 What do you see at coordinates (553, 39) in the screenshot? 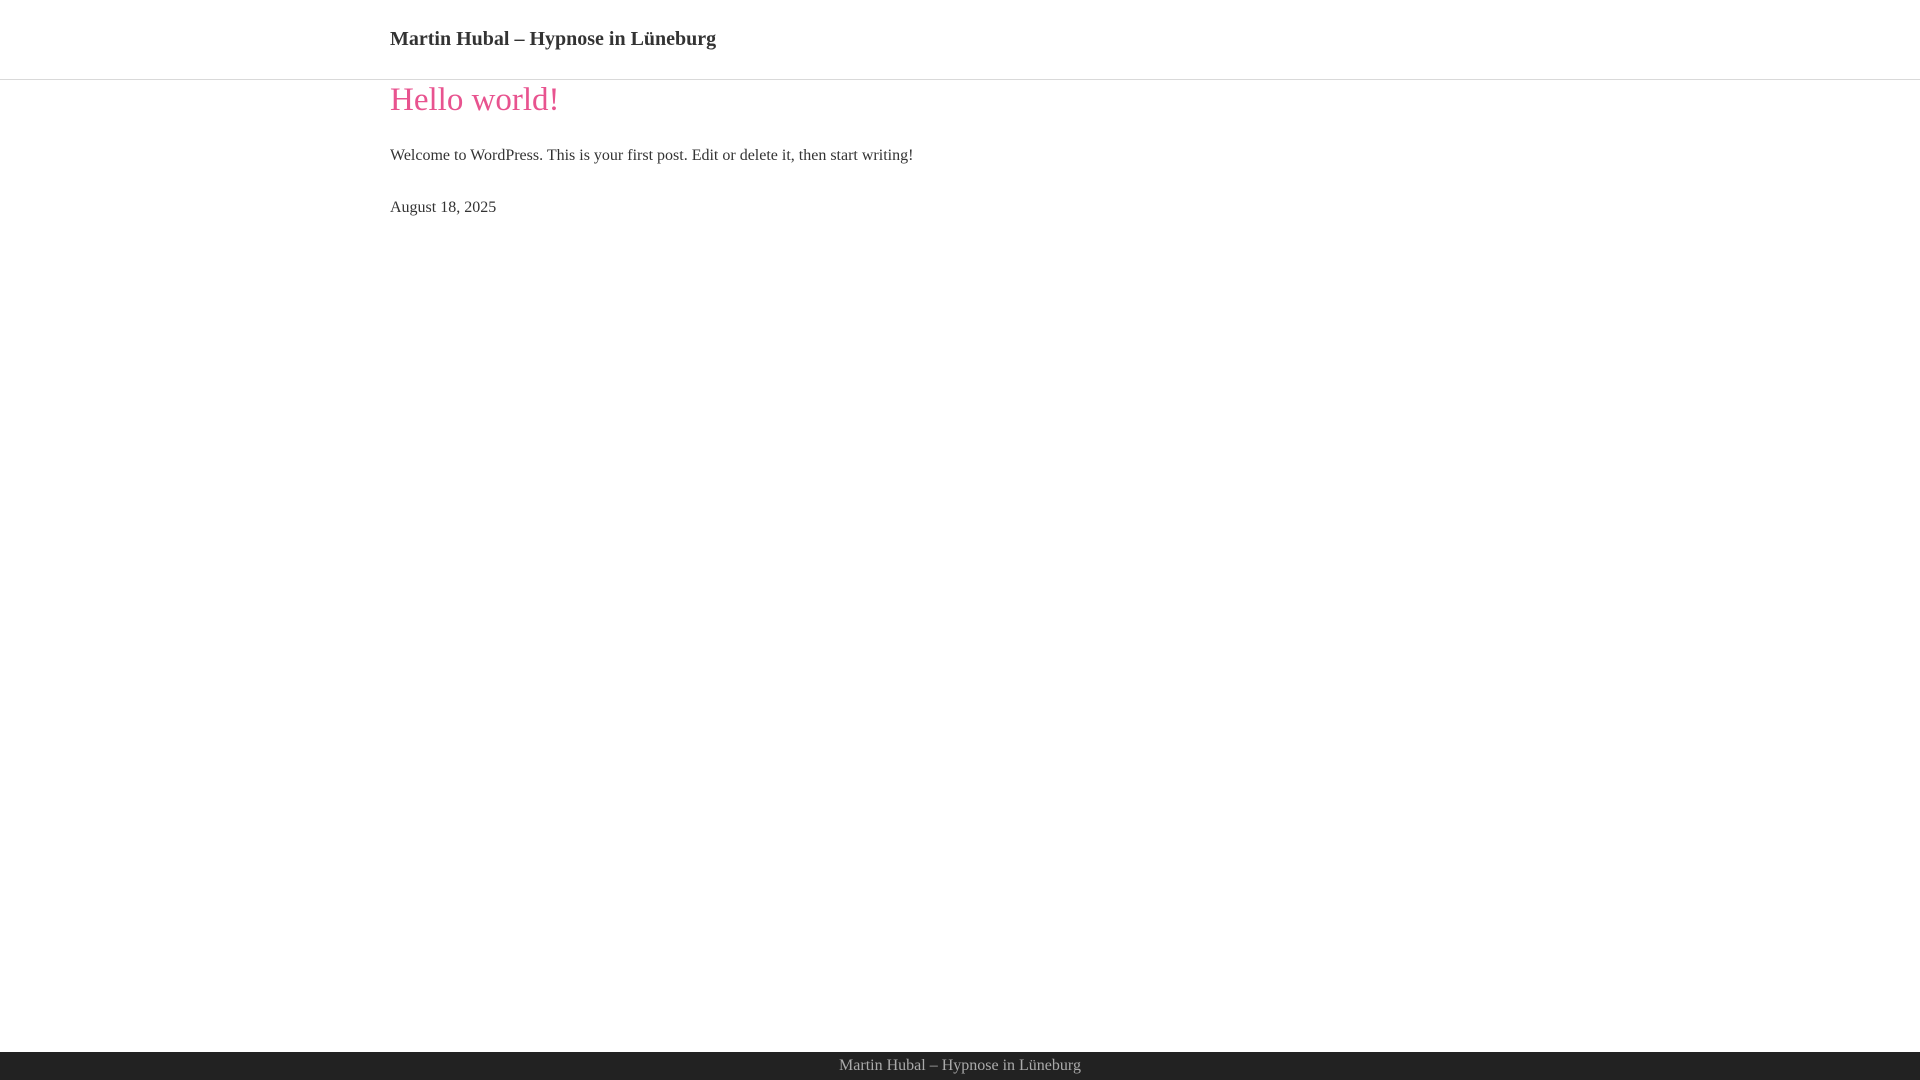
I see `site-title-link: Martin Hubal – Hypnose in Lüneburg` at bounding box center [553, 39].